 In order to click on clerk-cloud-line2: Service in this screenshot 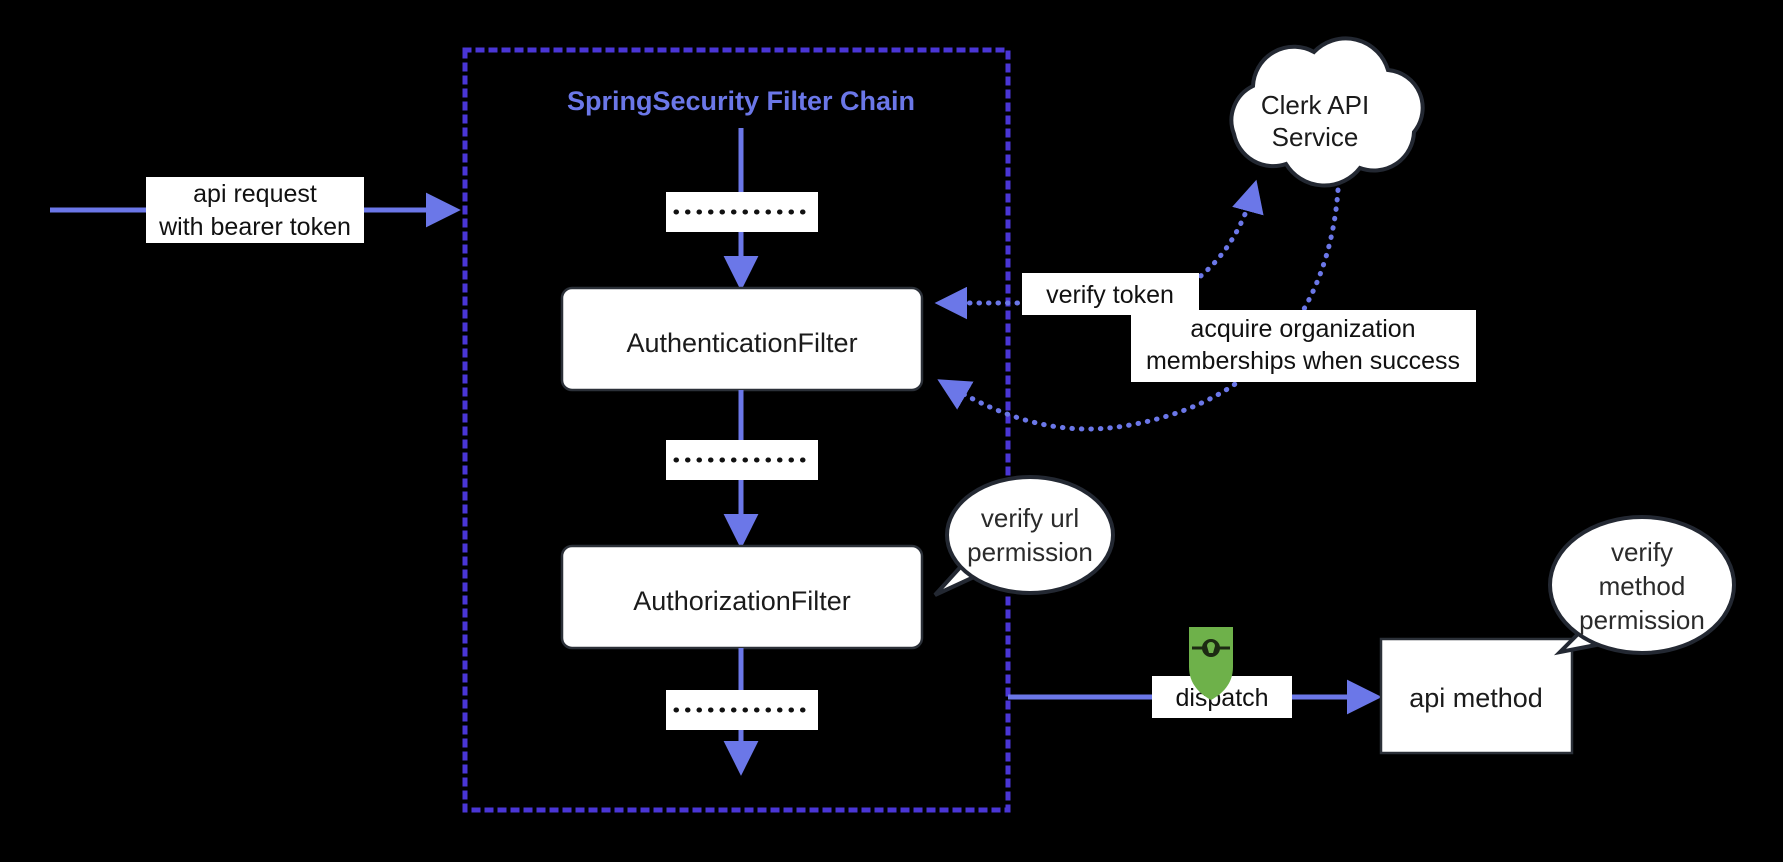, I will do `click(1315, 137)`.